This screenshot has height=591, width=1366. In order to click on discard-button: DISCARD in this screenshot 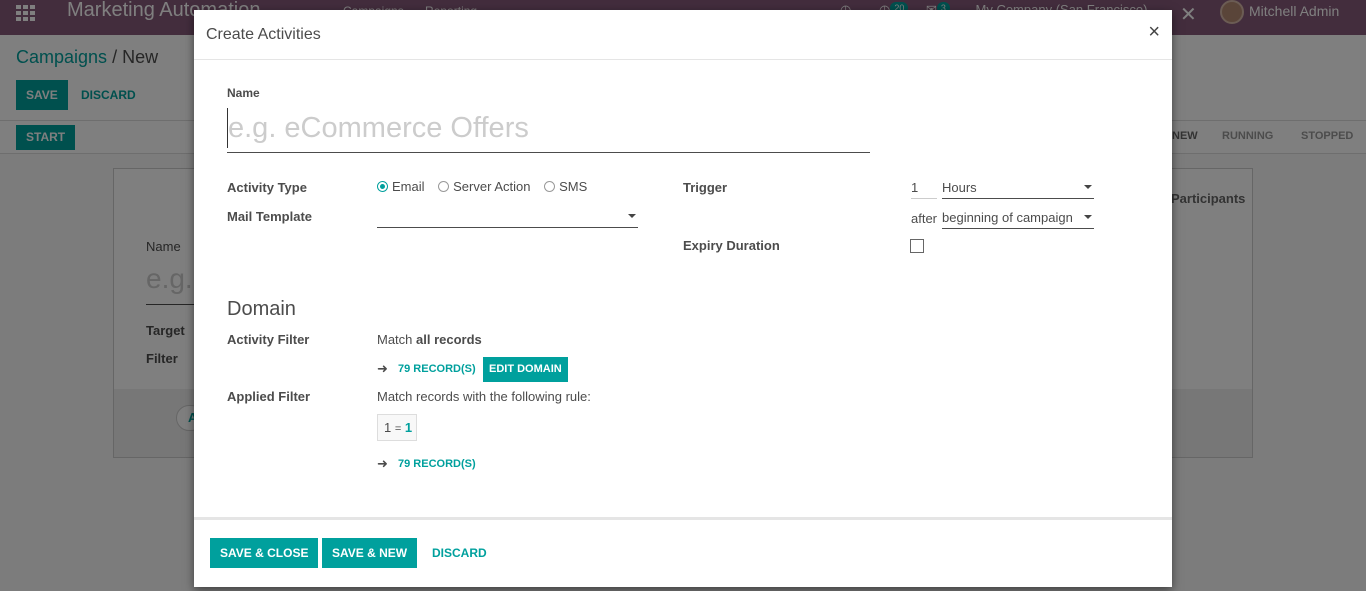, I will do `click(459, 553)`.